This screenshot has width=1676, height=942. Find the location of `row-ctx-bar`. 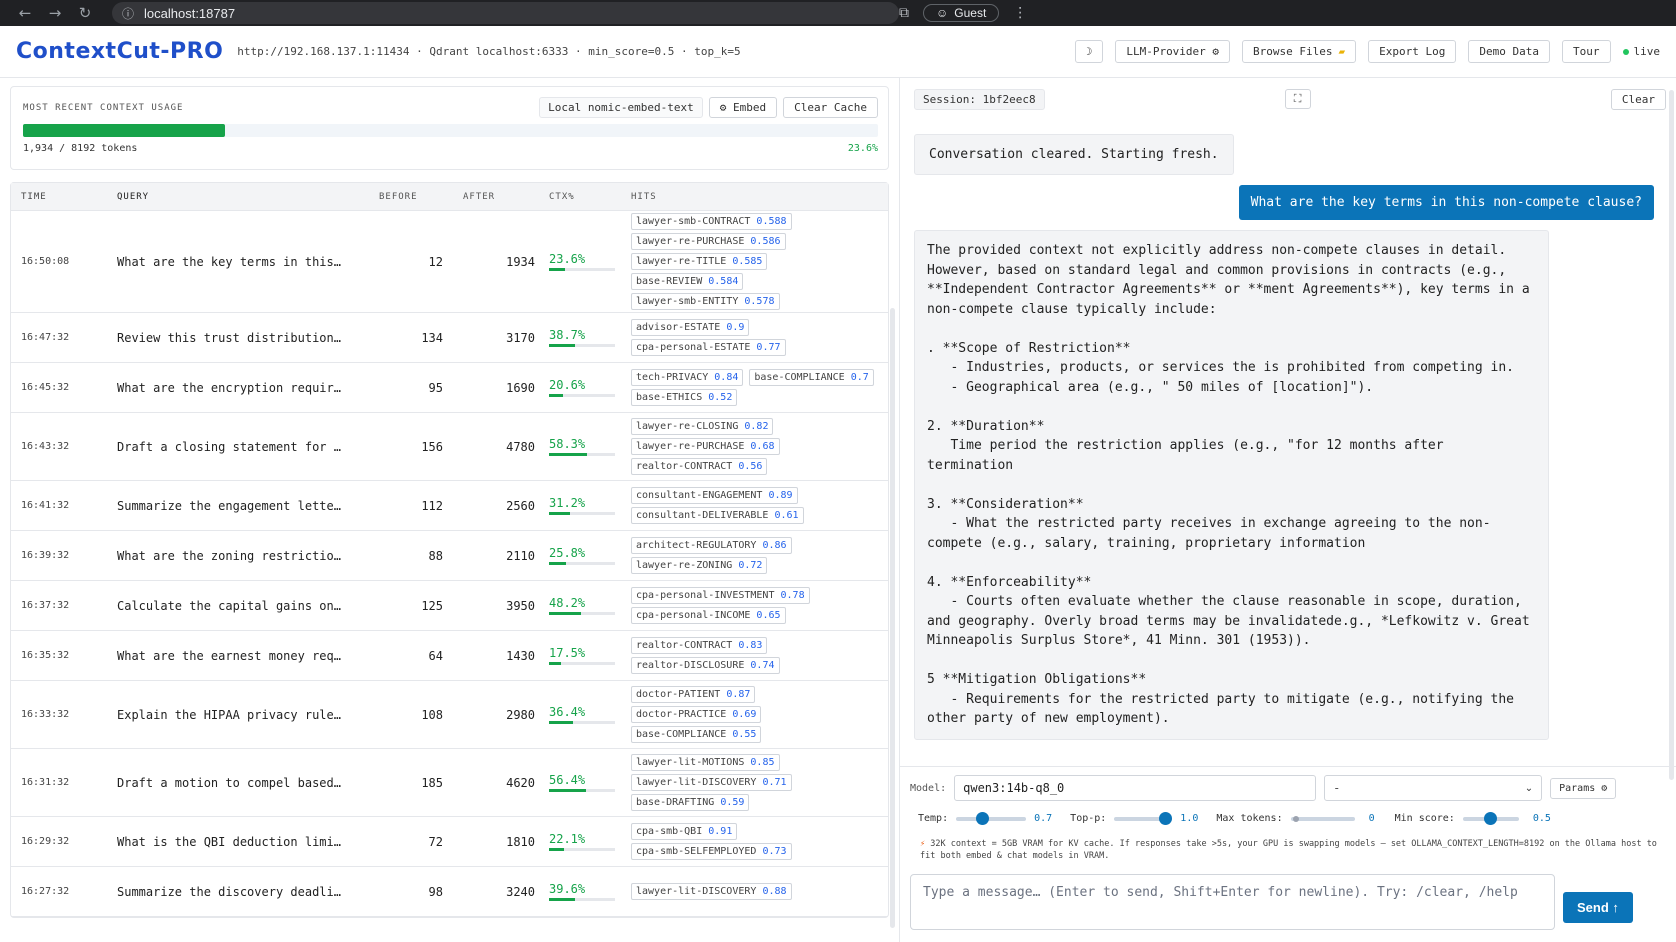

row-ctx-bar is located at coordinates (582, 722).